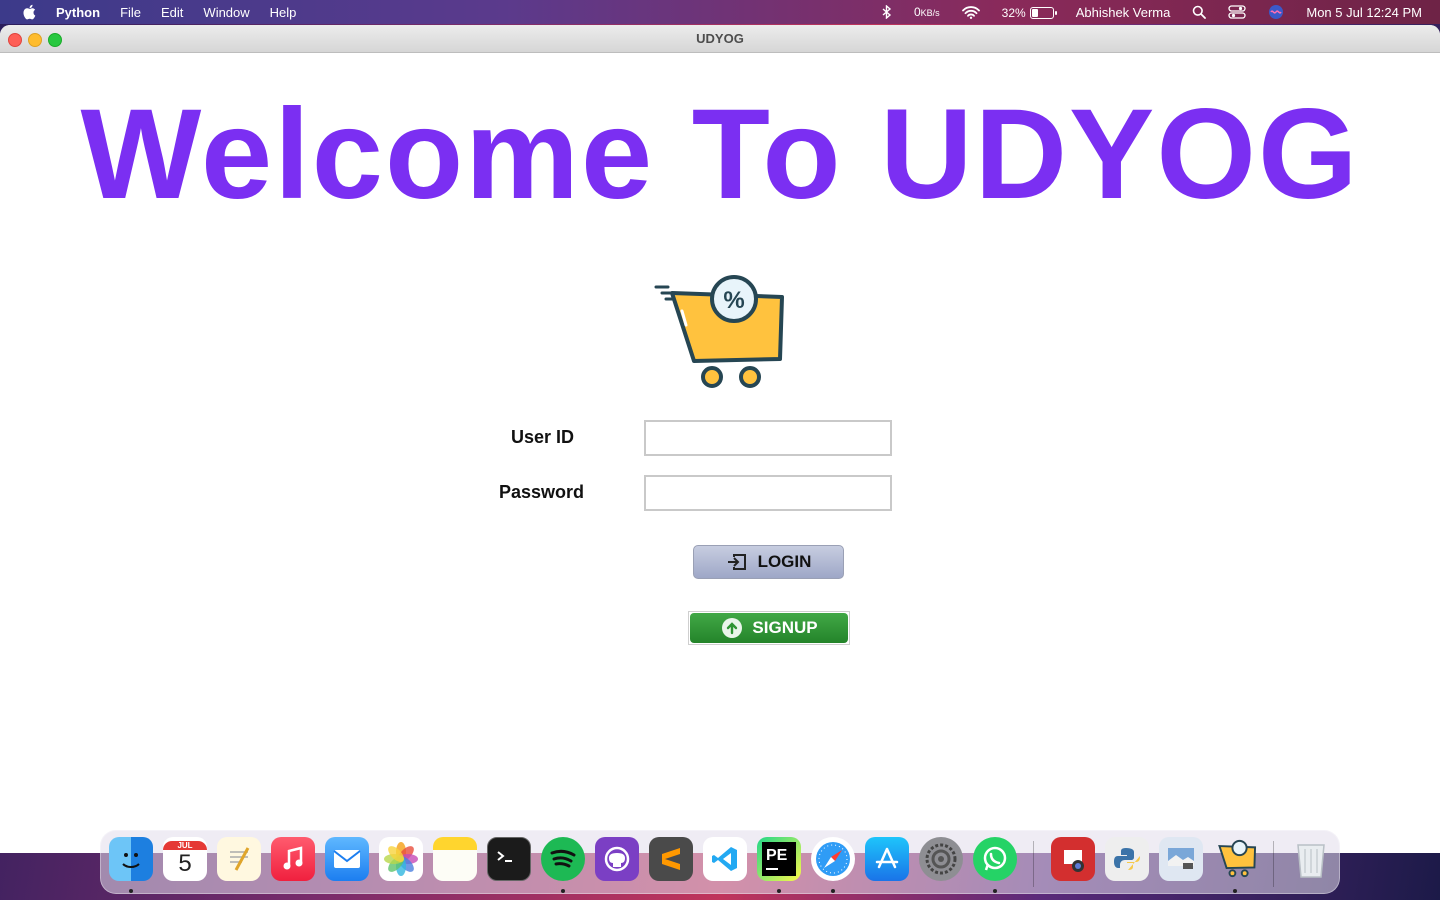  I want to click on finder-icon, so click(131, 859).